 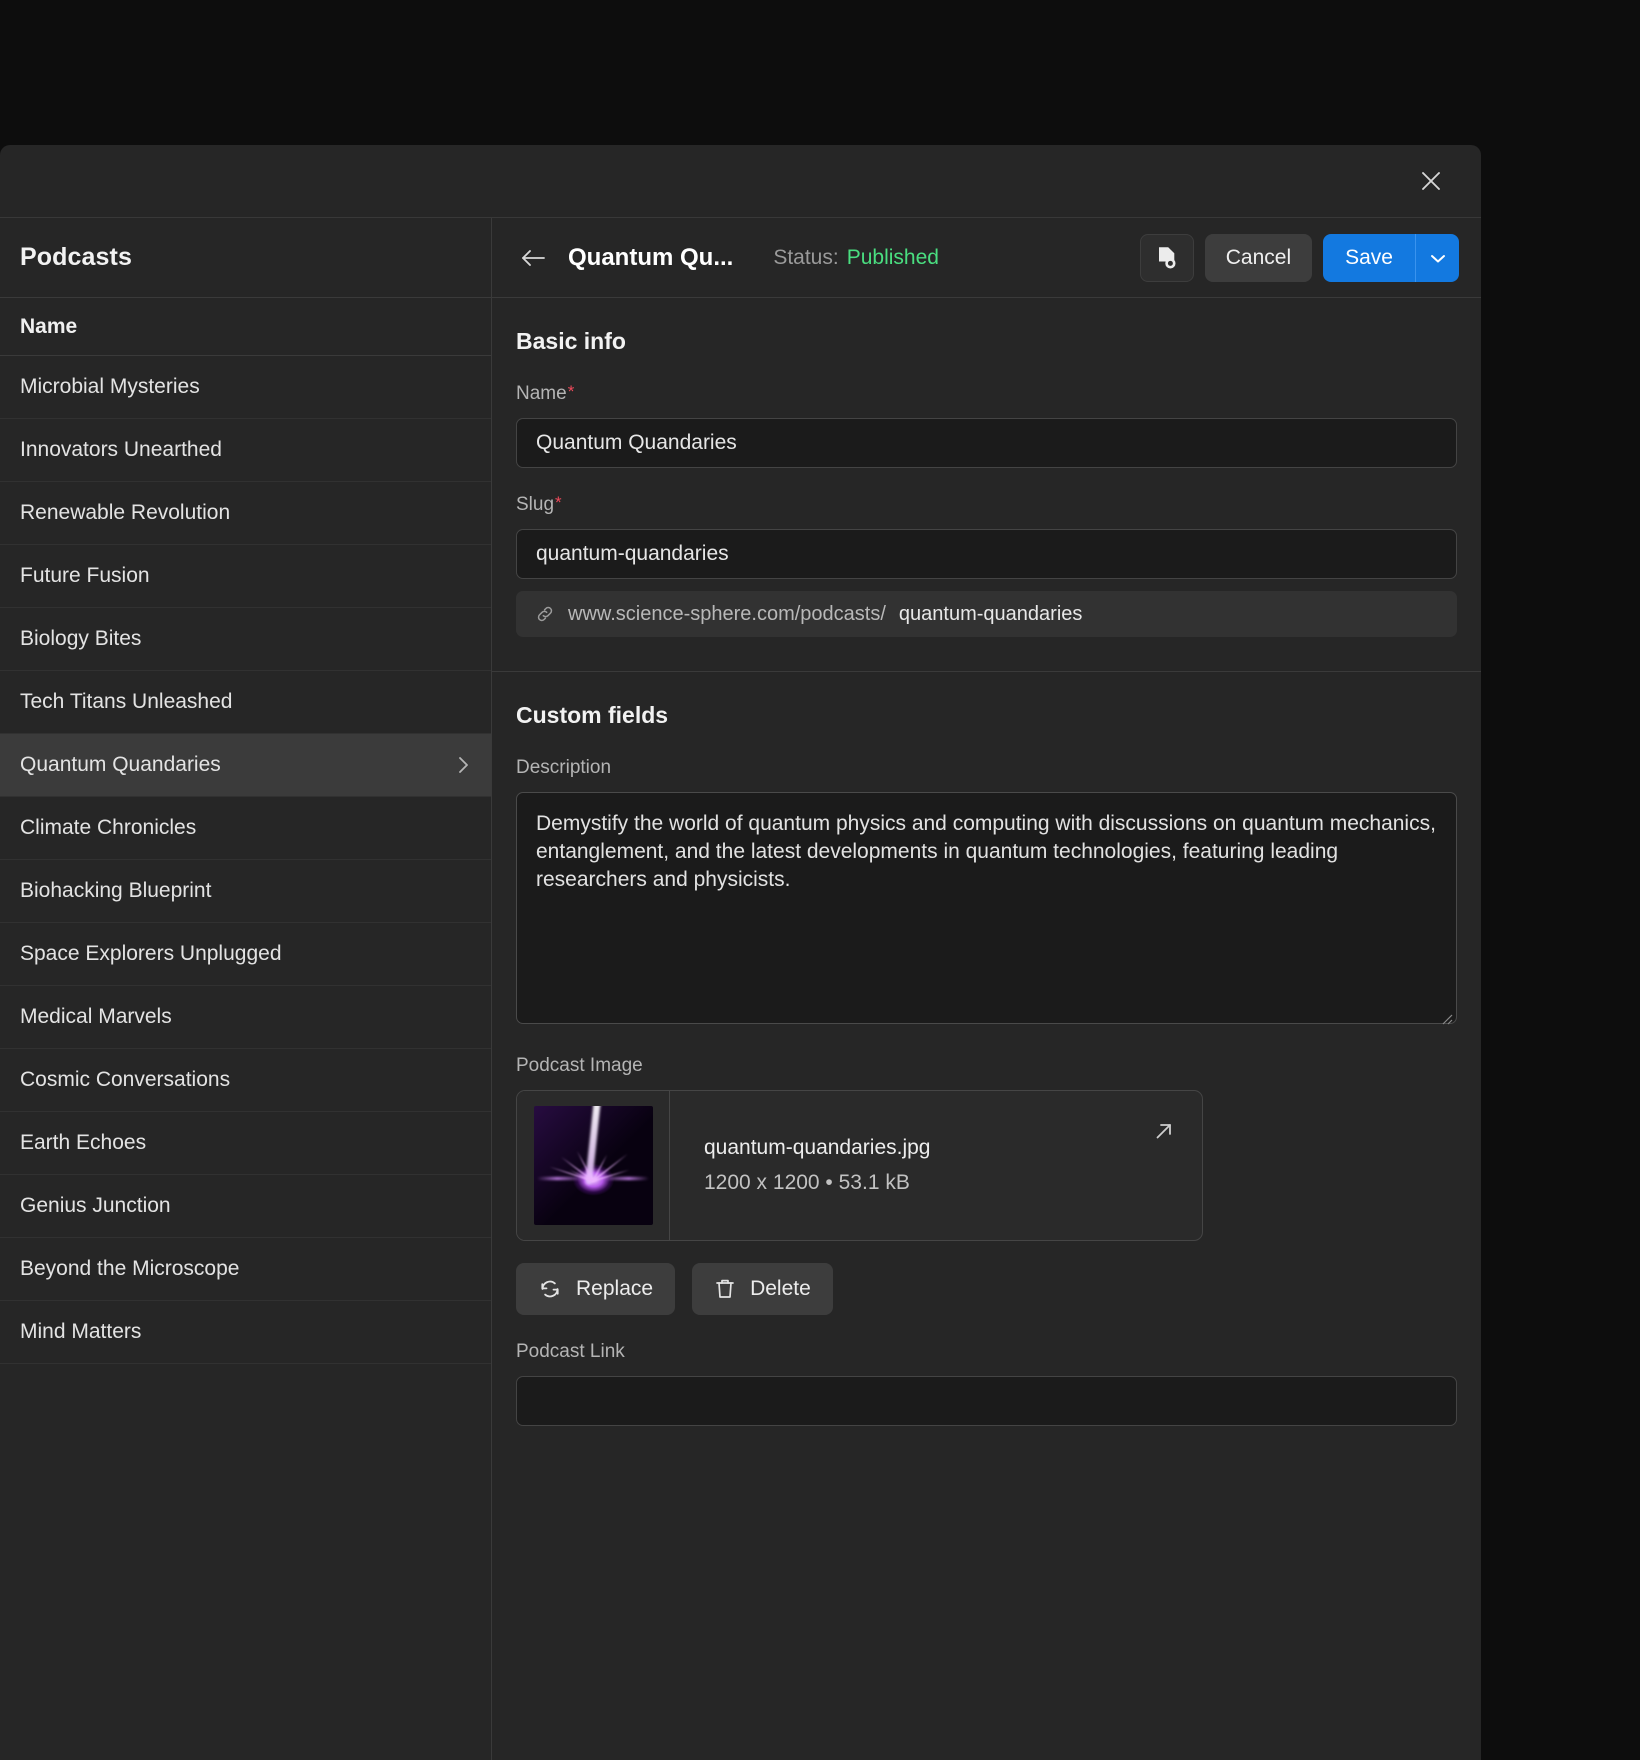 What do you see at coordinates (1437, 257) in the screenshot?
I see `chevron-down-icon` at bounding box center [1437, 257].